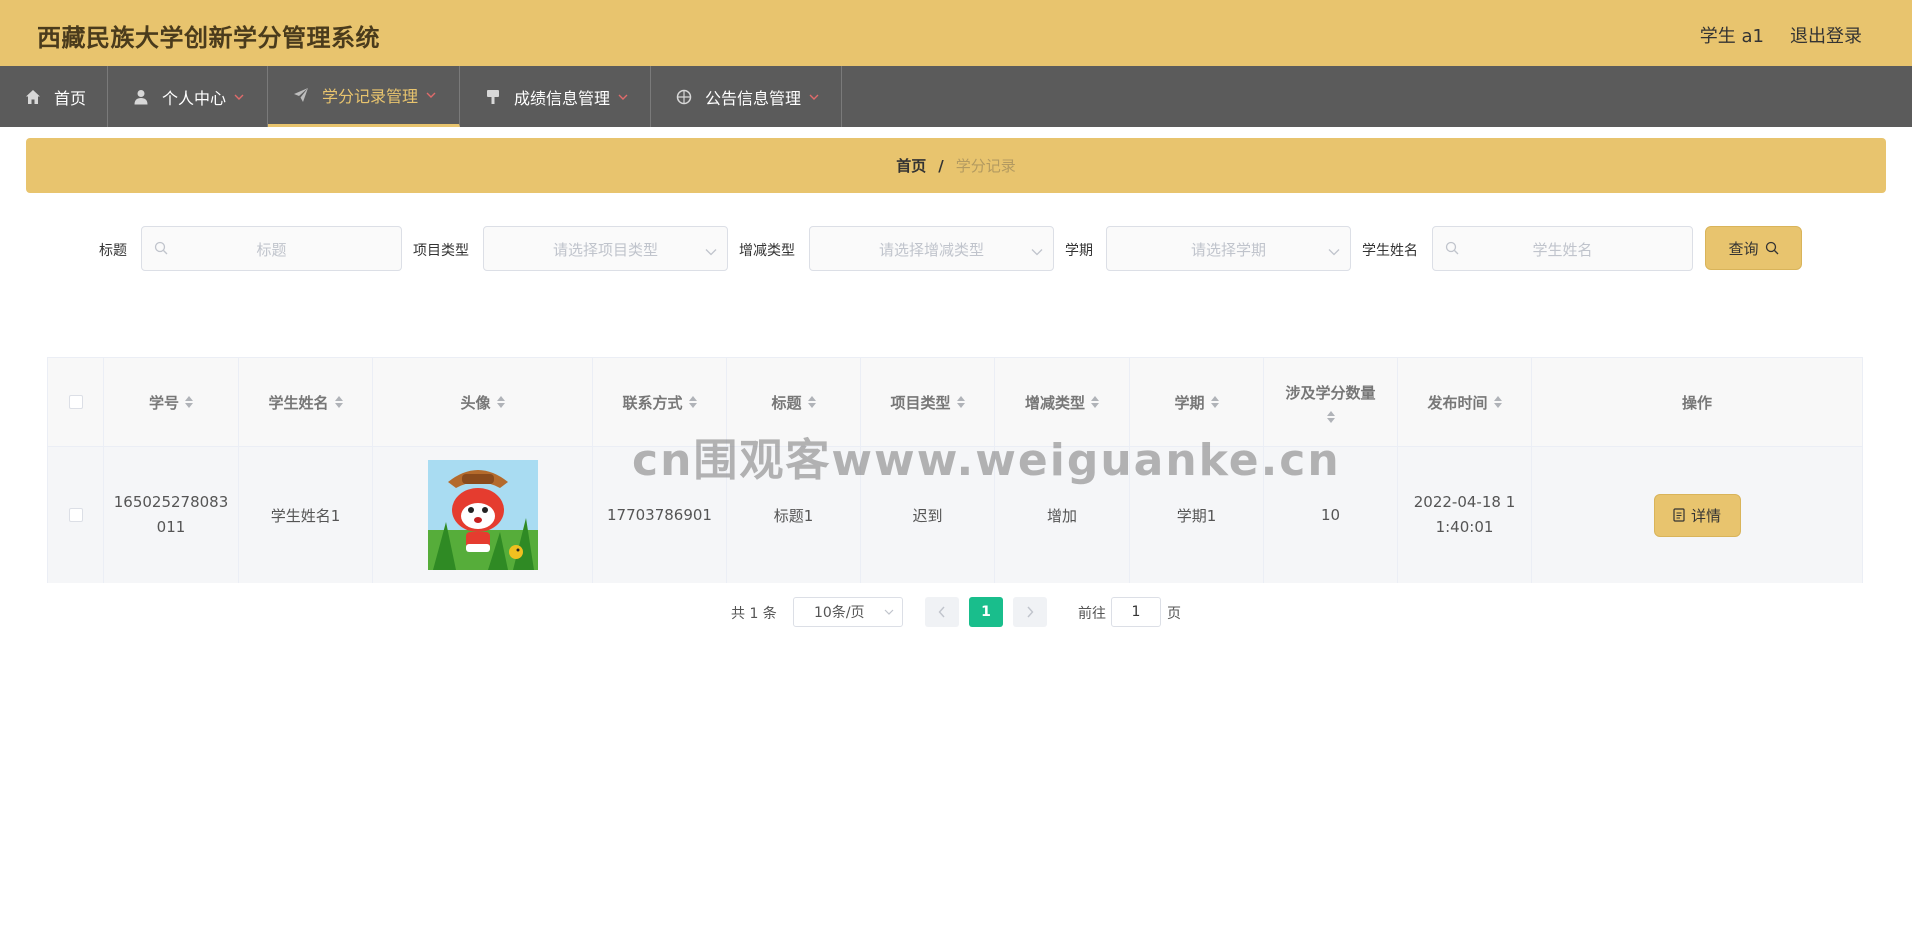 The height and width of the screenshot is (932, 1912). Describe the element at coordinates (911, 165) in the screenshot. I see `breadcrumb-home: 首页` at that location.